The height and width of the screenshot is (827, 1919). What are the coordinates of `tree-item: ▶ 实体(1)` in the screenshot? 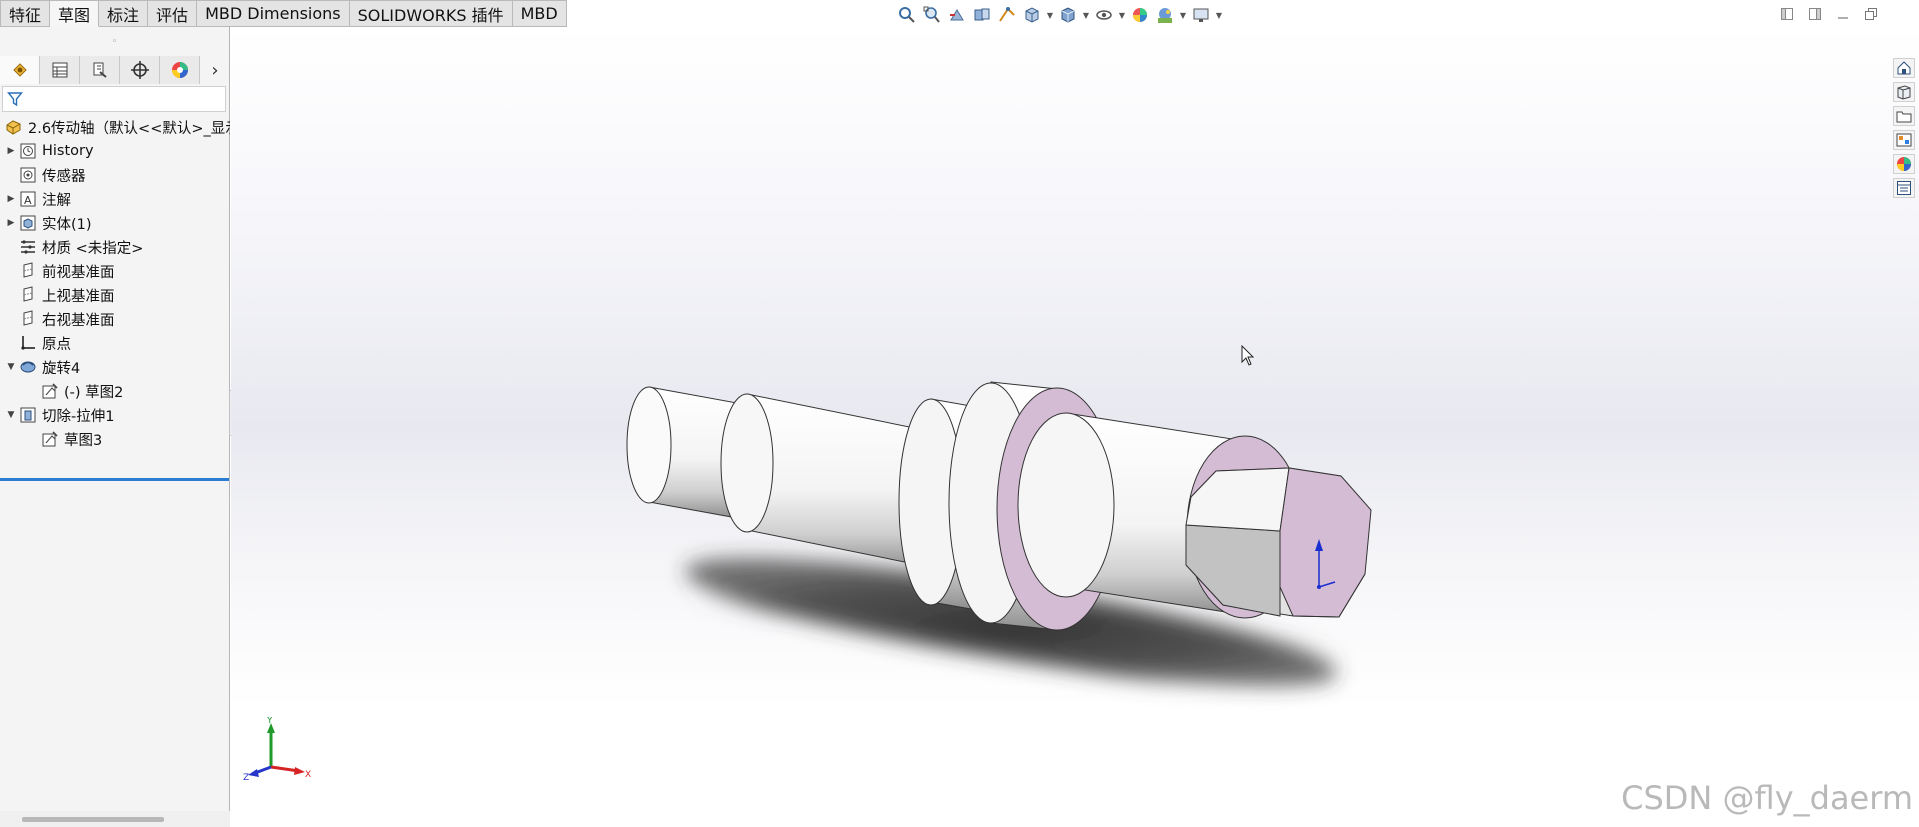 It's located at (115, 223).